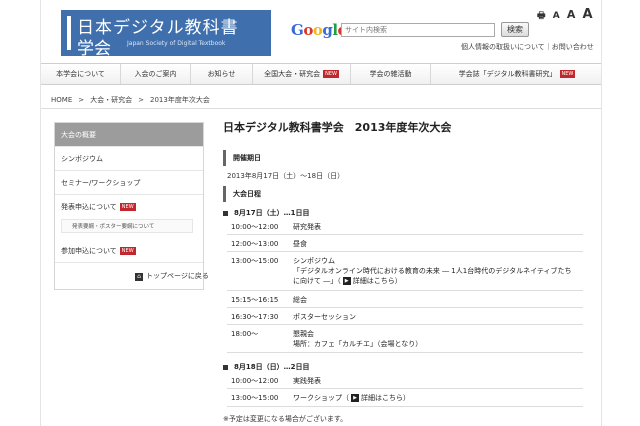 This screenshot has width=640, height=426. What do you see at coordinates (177, 276) in the screenshot?
I see `back-to-top-label: トップページに戻る` at bounding box center [177, 276].